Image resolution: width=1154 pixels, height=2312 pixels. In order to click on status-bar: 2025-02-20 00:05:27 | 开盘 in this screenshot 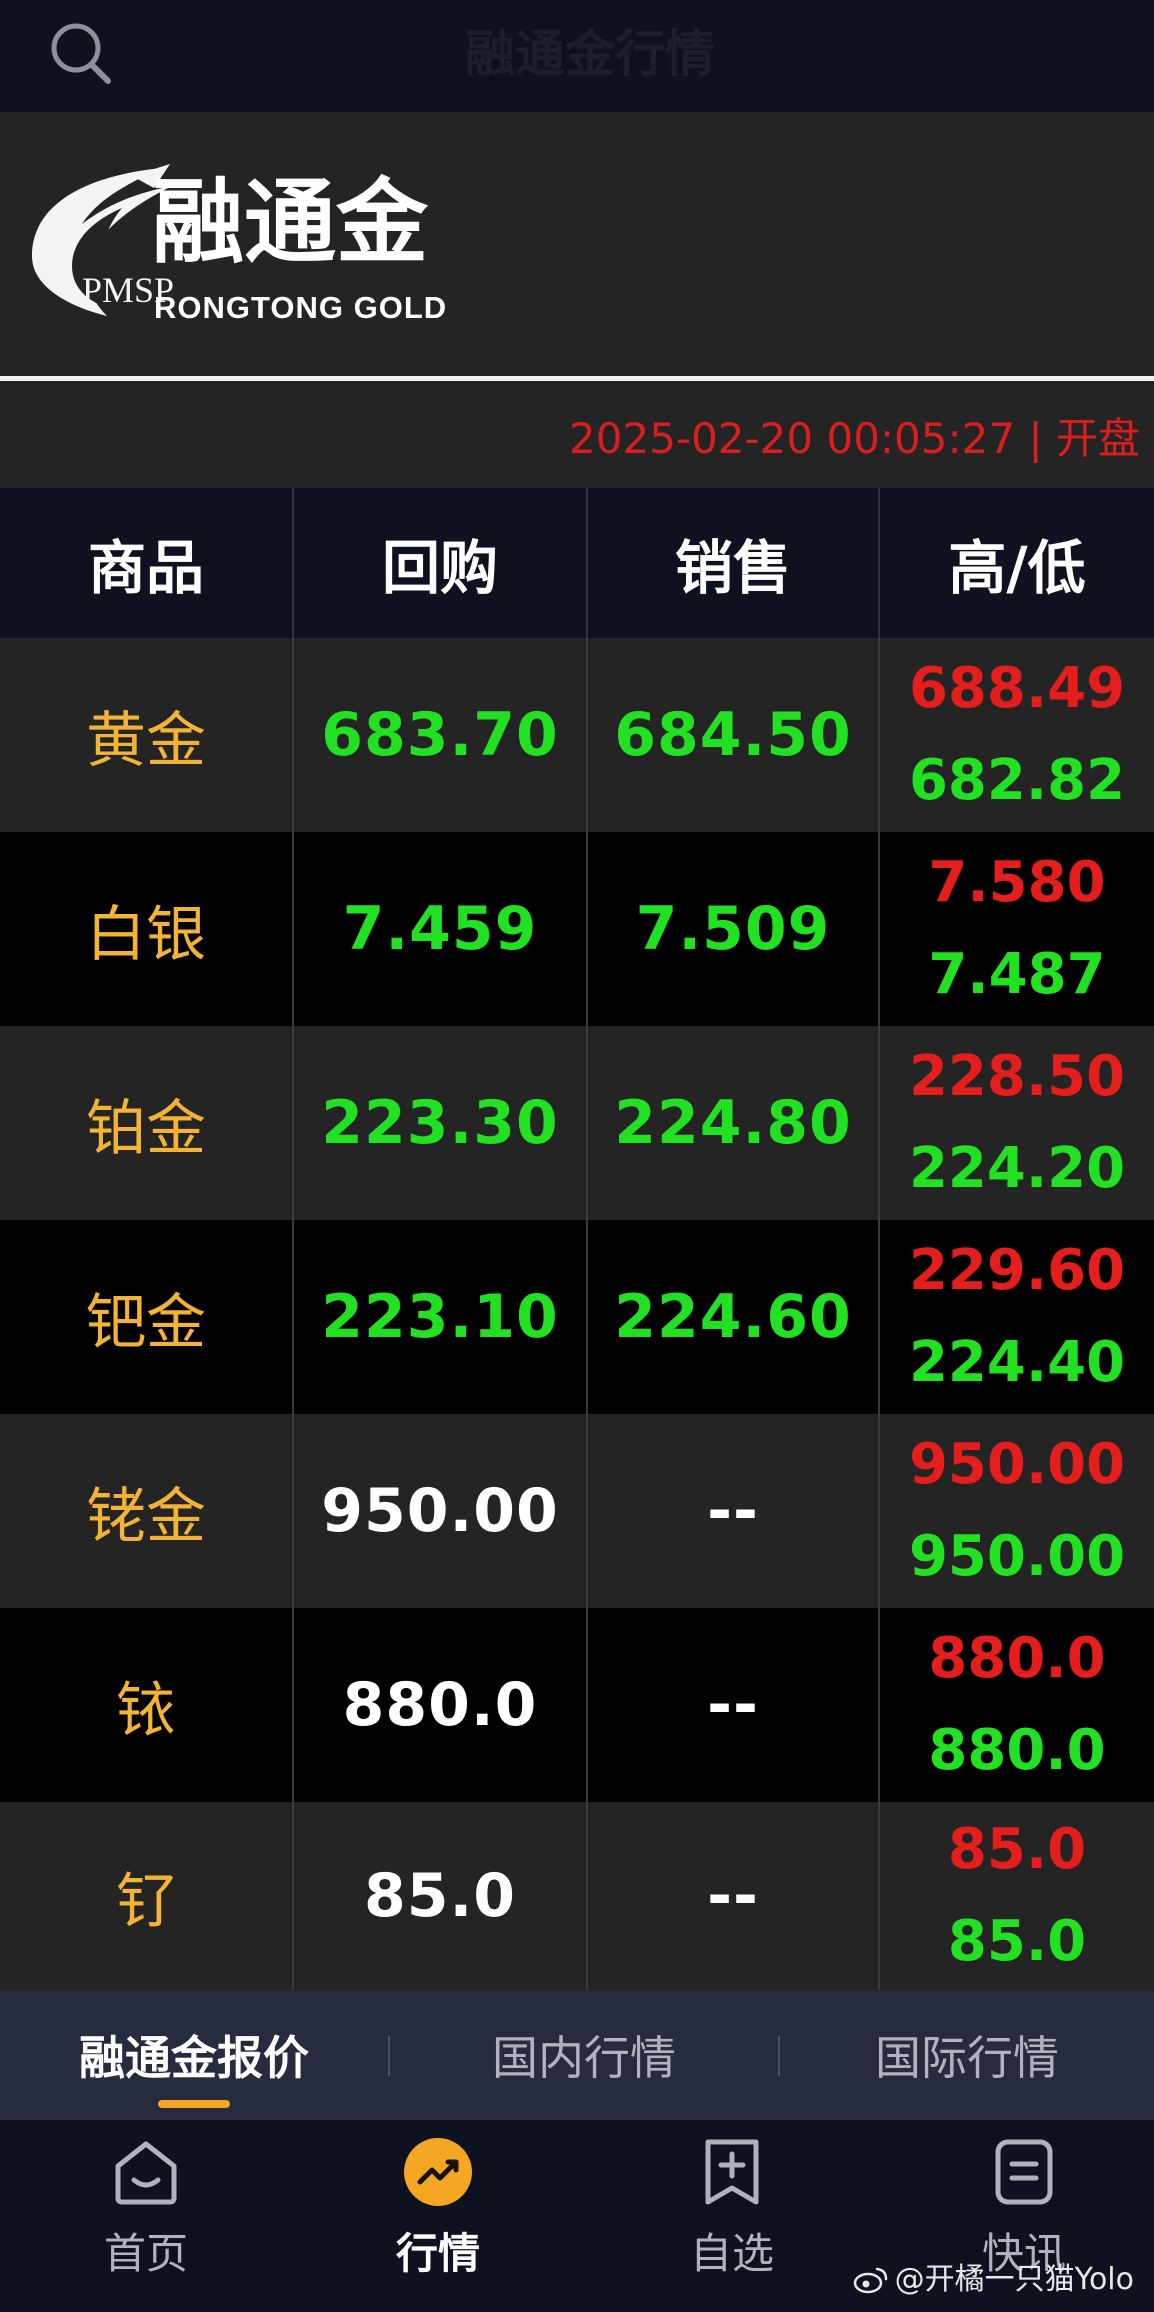, I will do `click(577, 434)`.